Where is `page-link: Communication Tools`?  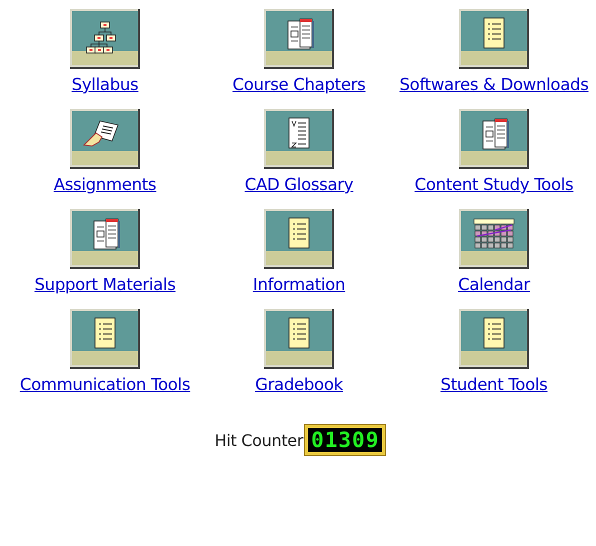 page-link: Communication Tools is located at coordinates (105, 384).